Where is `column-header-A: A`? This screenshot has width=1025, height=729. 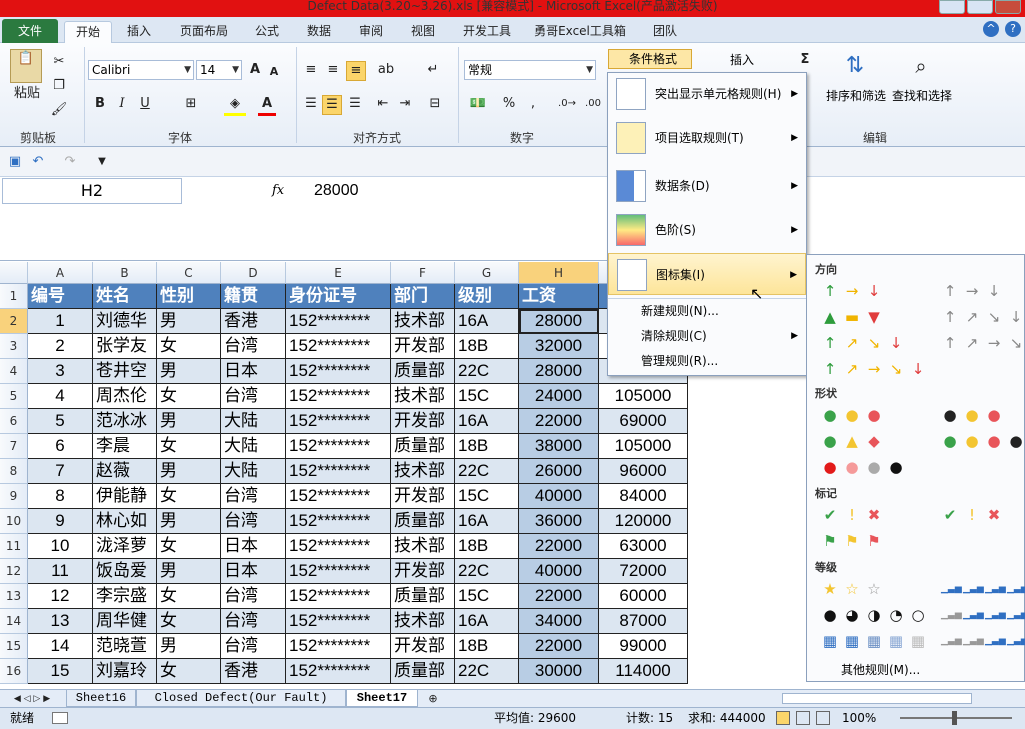
column-header-A: A is located at coordinates (60, 273).